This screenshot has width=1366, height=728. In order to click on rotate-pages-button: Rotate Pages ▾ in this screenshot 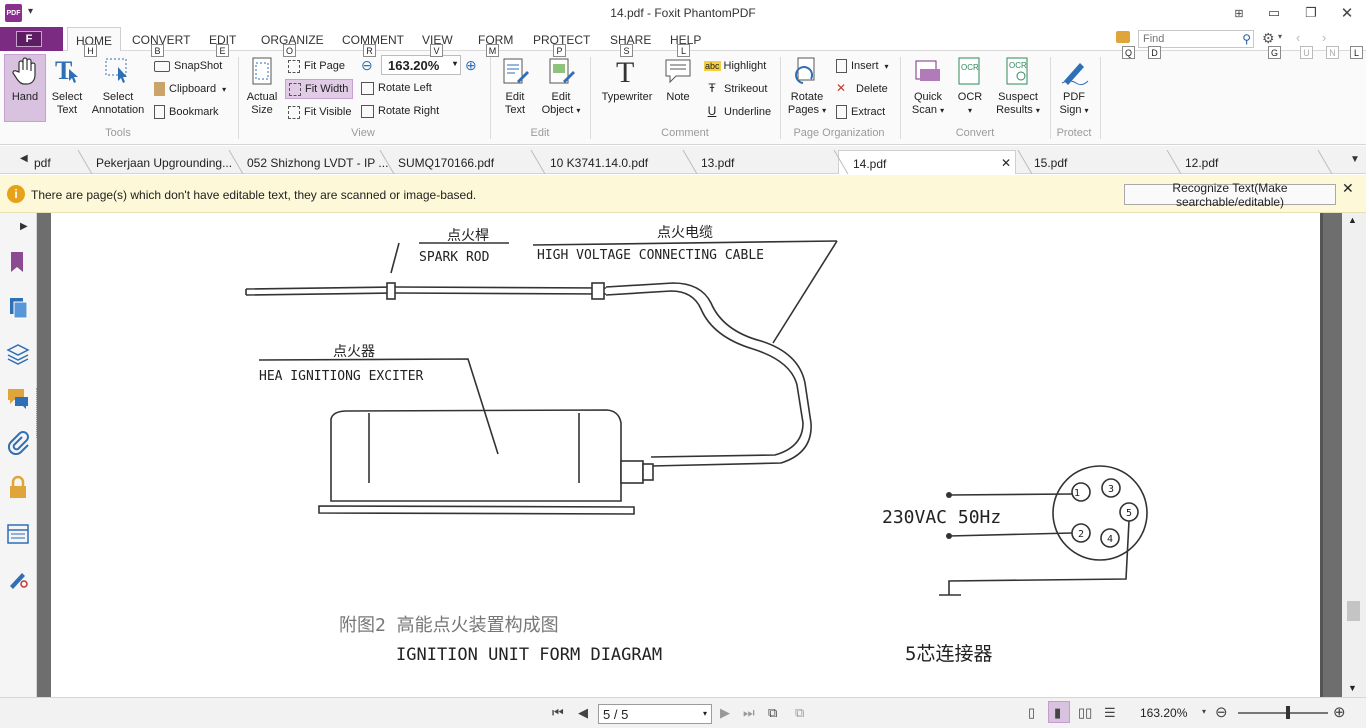, I will do `click(807, 86)`.